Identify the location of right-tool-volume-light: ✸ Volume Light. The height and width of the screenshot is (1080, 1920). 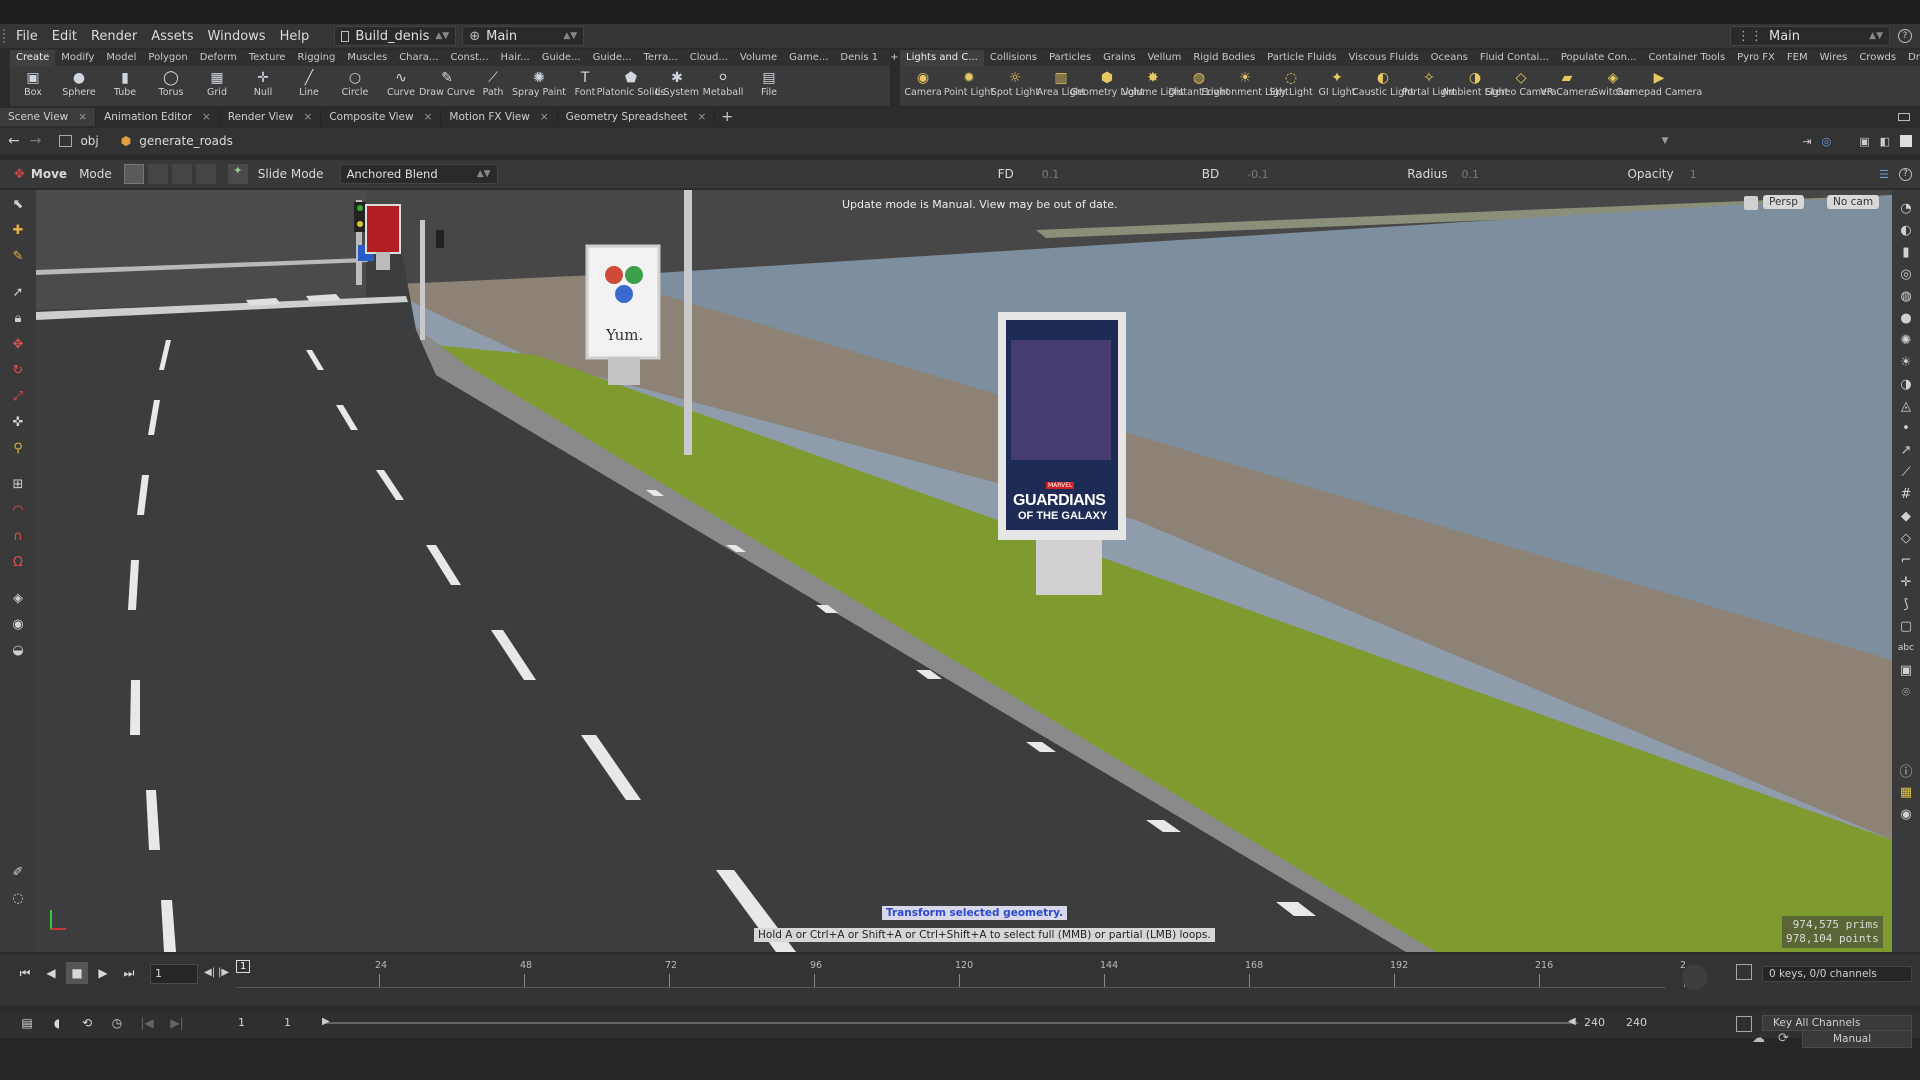
(1153, 86).